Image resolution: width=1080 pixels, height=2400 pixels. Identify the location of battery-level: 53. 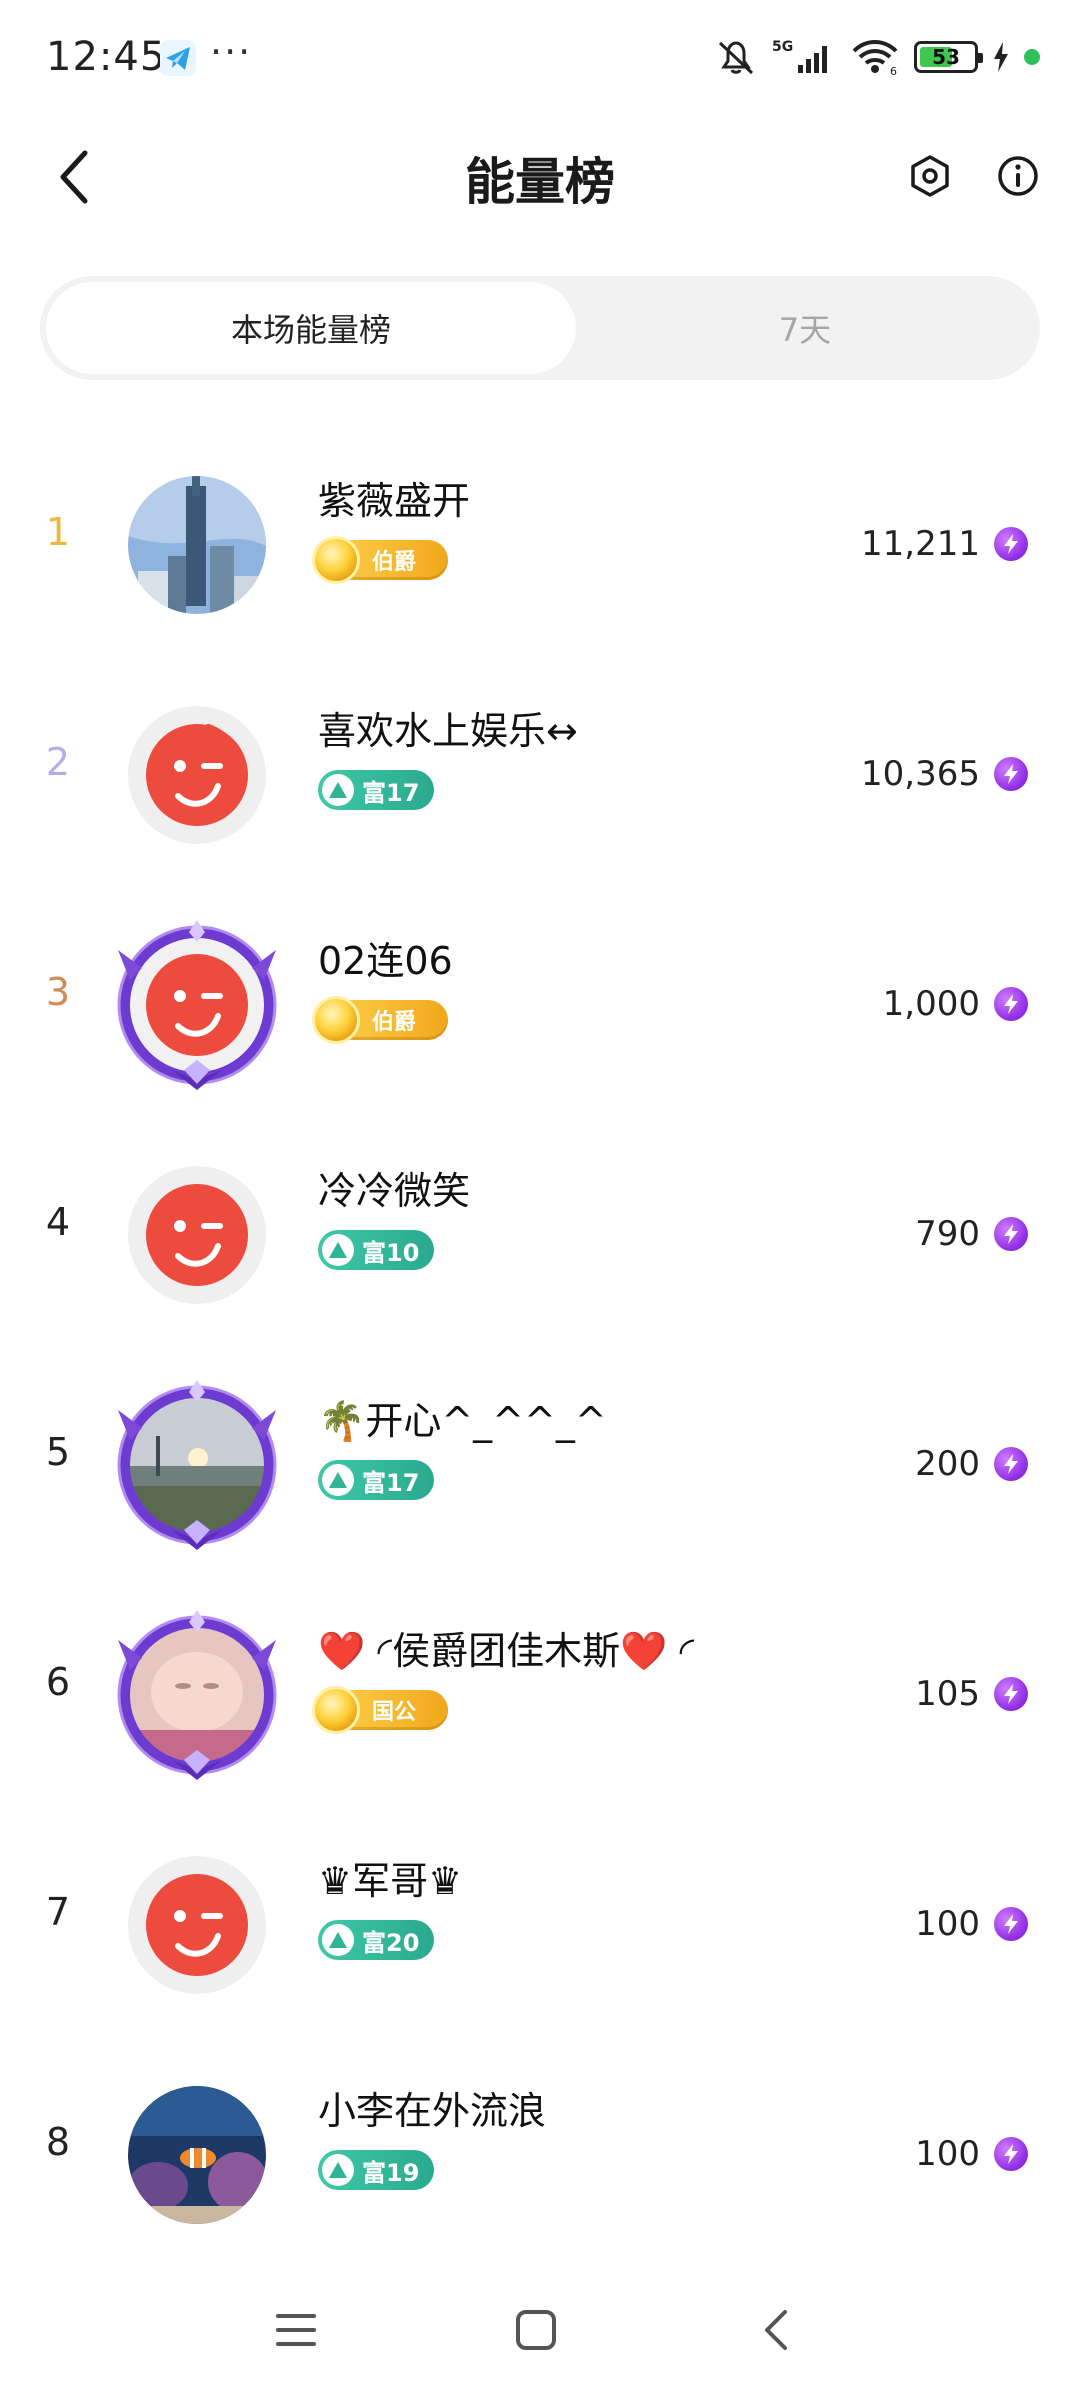
(946, 57).